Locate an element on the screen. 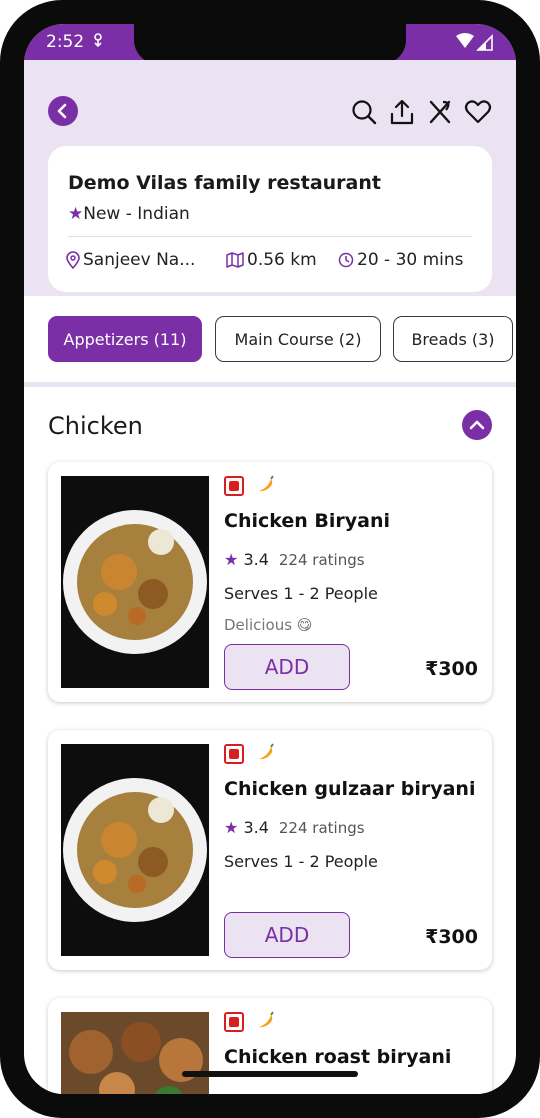  restaurant-name: Demo Vilas family restaurant is located at coordinates (224, 183).